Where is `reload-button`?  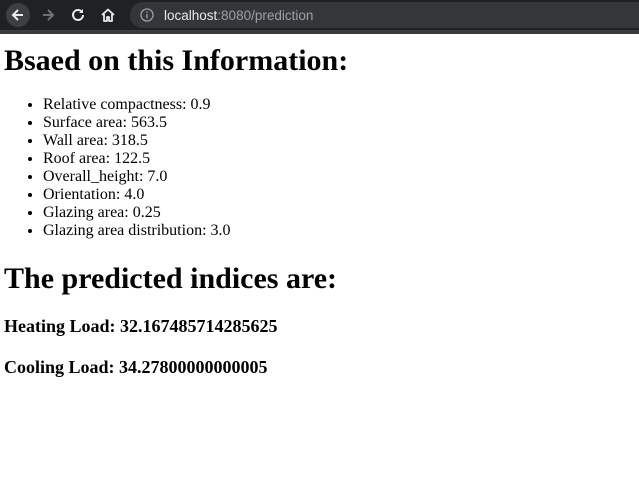 reload-button is located at coordinates (78, 15).